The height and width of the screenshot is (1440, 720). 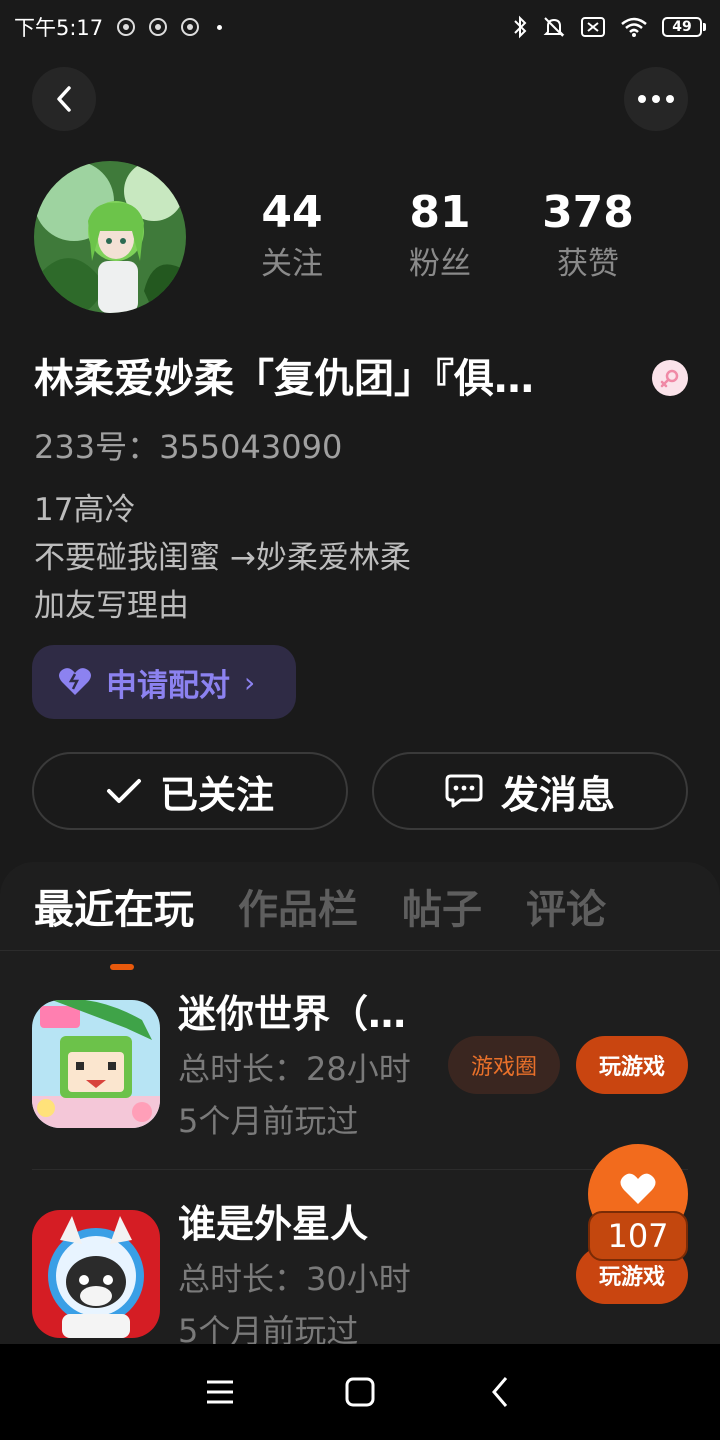 I want to click on check-icon, so click(x=124, y=791).